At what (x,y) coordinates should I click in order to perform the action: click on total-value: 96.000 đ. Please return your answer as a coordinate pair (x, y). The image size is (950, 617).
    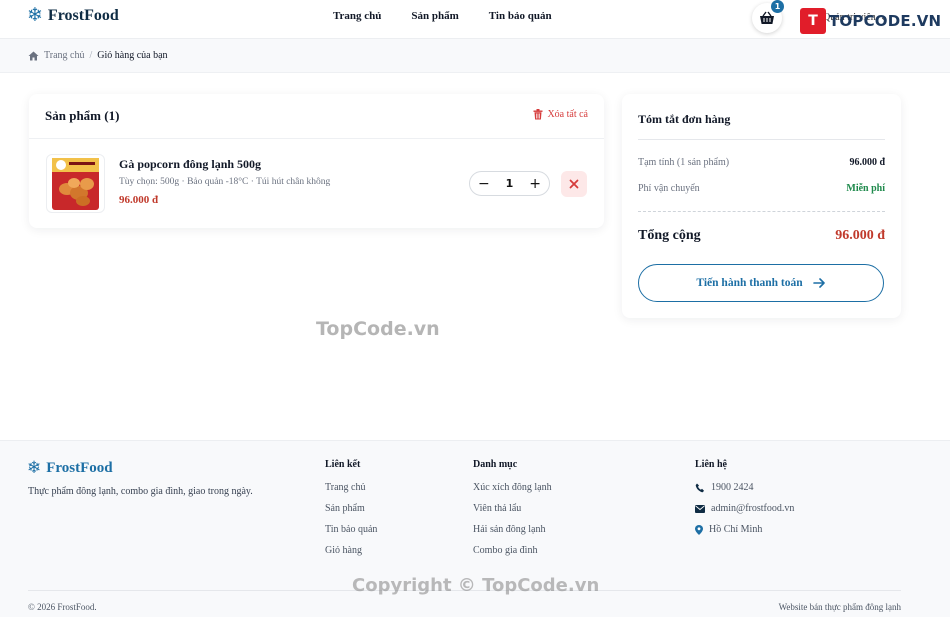
    Looking at the image, I should click on (860, 235).